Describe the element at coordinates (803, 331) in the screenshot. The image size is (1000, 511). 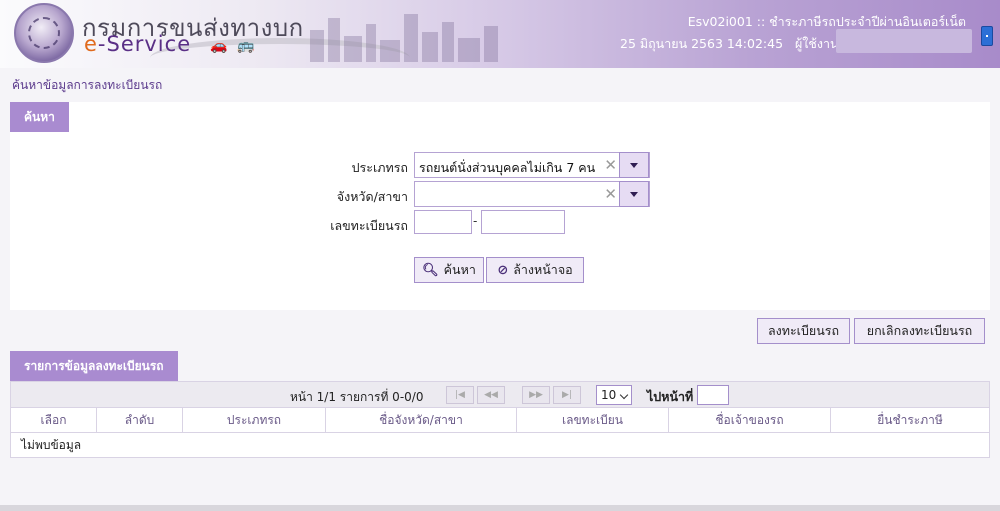
I see `register-vehicle-button: ลงทะเบียนรถ` at that location.